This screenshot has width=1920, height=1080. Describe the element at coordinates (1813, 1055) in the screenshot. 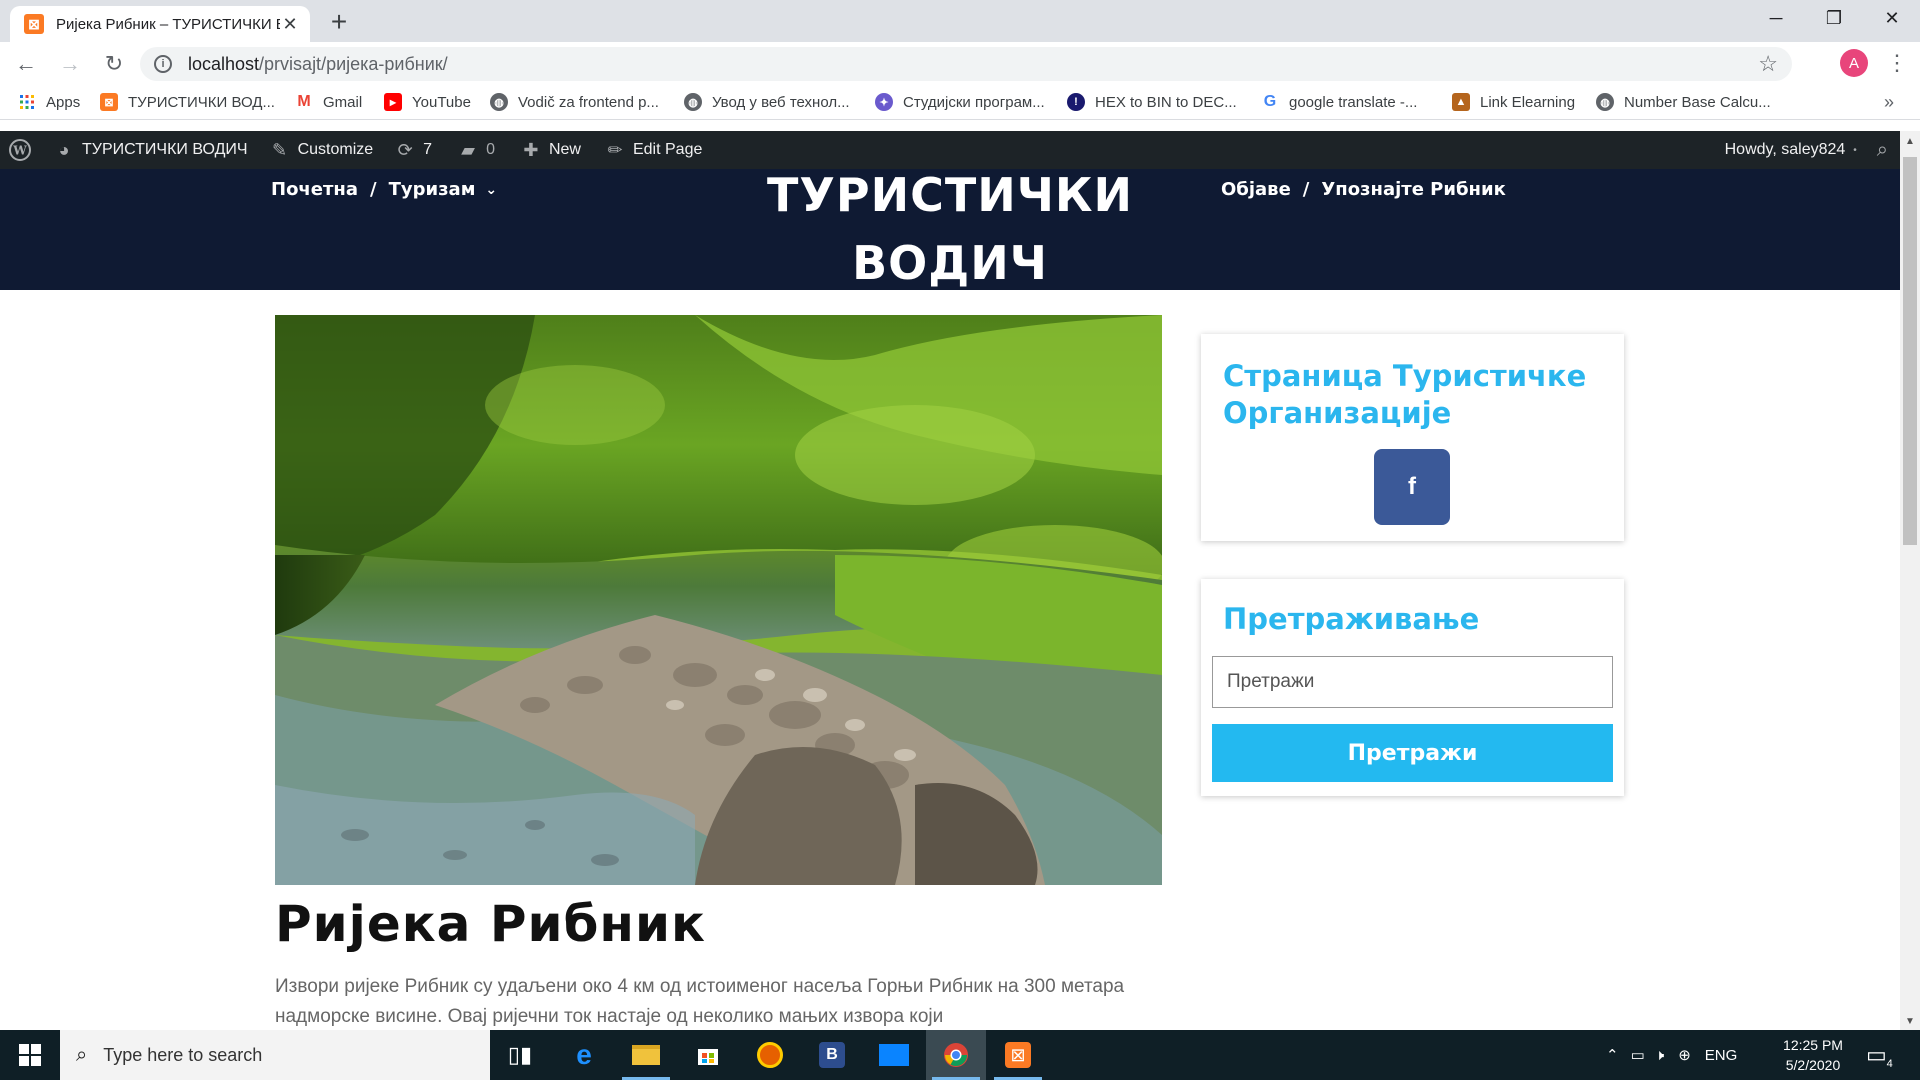

I see `taskbar-clock: 12:25 PM 5/2/2020` at that location.